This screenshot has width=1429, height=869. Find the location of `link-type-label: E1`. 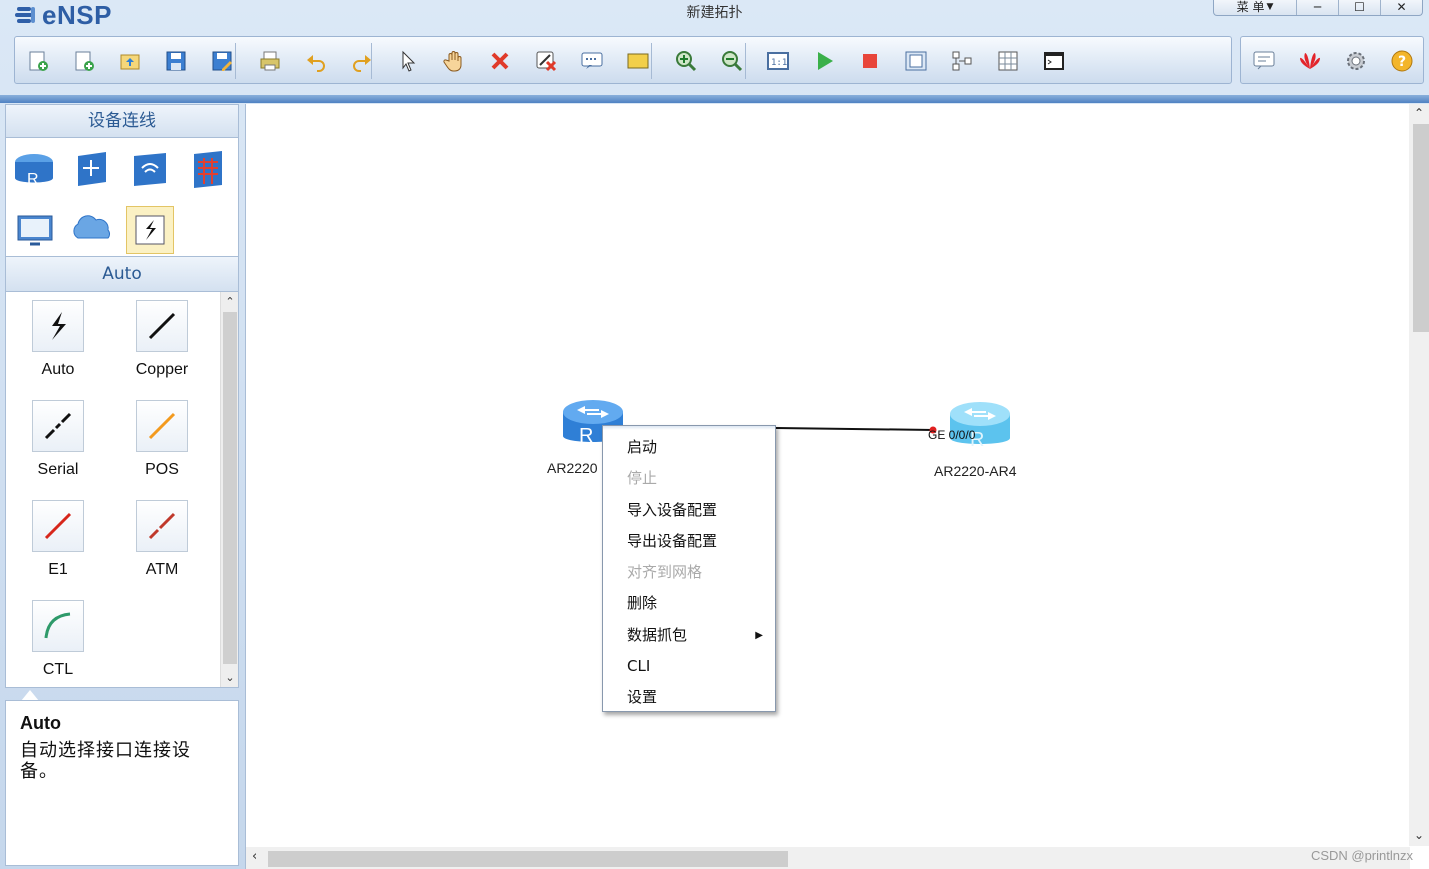

link-type-label: E1 is located at coordinates (58, 569).